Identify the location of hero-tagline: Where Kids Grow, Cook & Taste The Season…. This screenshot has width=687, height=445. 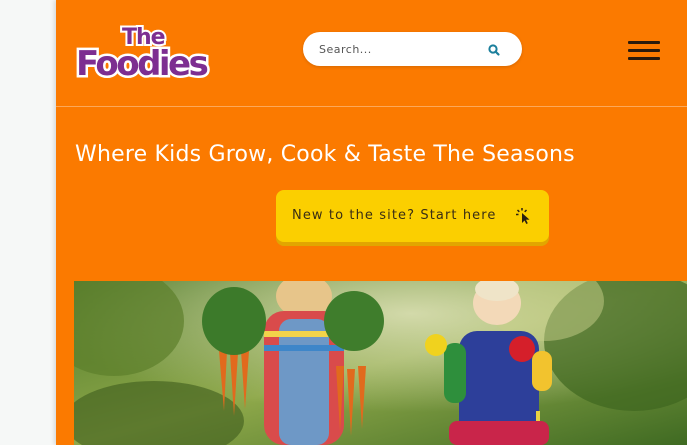
(325, 154).